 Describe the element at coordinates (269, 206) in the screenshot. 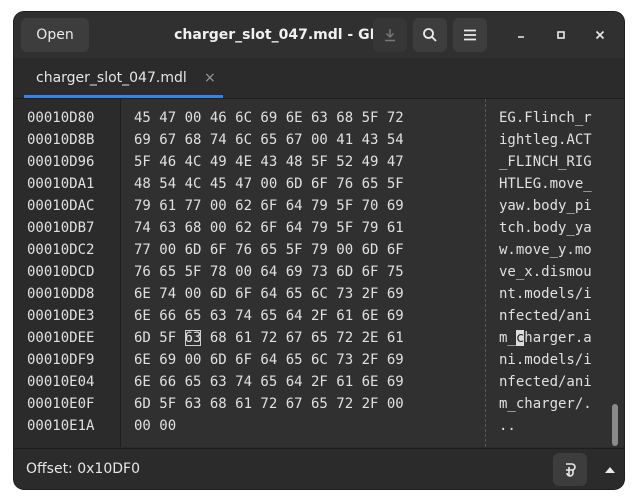

I see `hex-row: 79 61 77 00 62 6F 64 79 5F 70 69` at that location.